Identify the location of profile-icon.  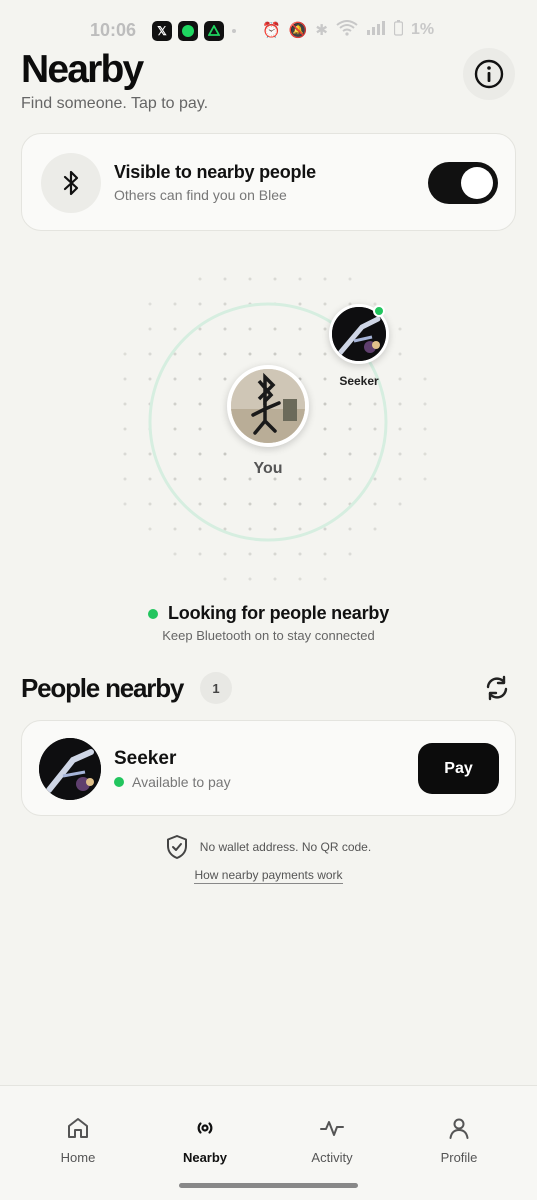
(459, 1128).